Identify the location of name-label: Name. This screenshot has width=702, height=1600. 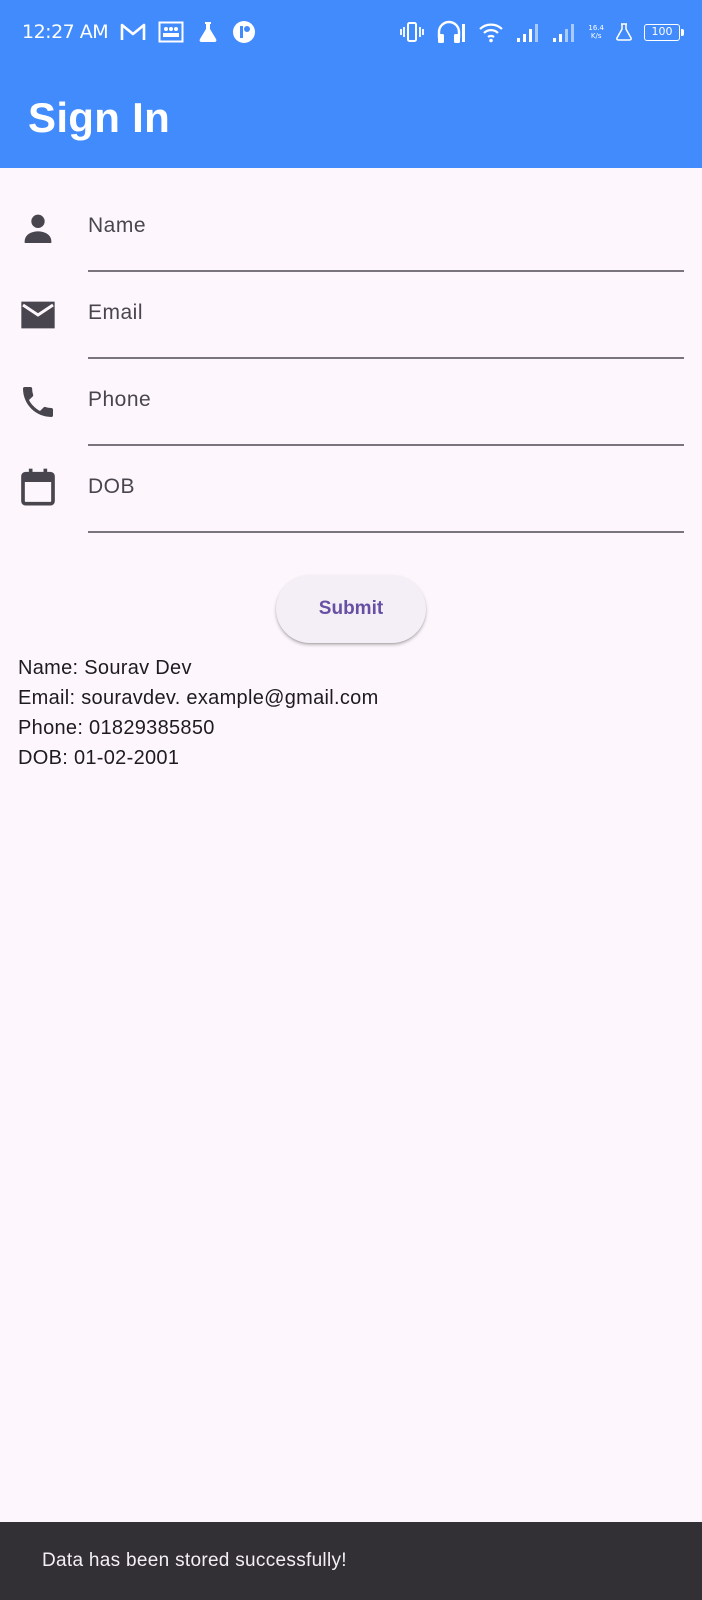
(117, 225).